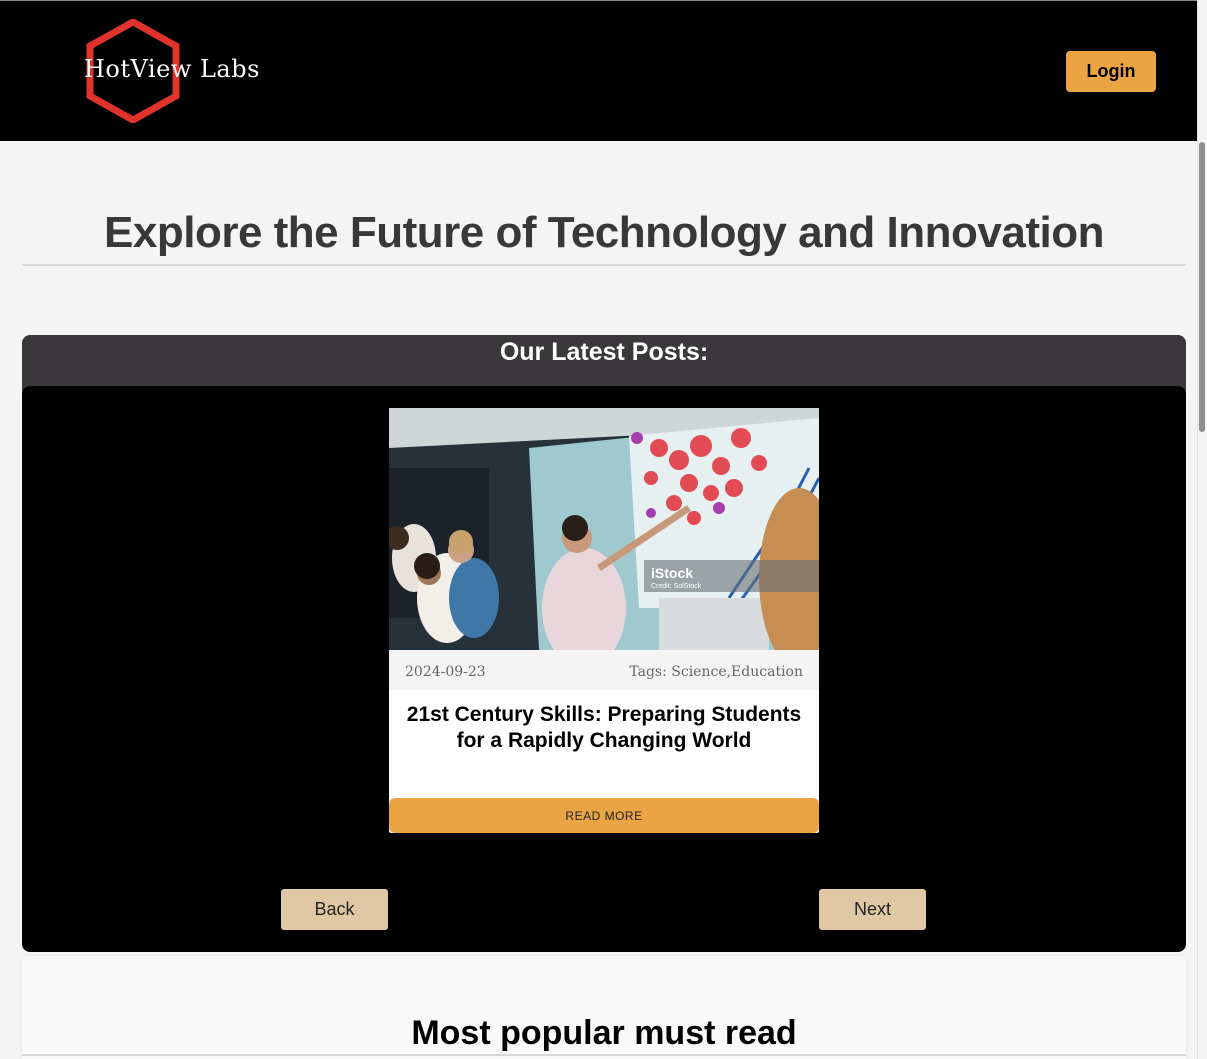 The width and height of the screenshot is (1207, 1059). Describe the element at coordinates (604, 1033) in the screenshot. I see `most-popular-title: Most popular must read` at that location.